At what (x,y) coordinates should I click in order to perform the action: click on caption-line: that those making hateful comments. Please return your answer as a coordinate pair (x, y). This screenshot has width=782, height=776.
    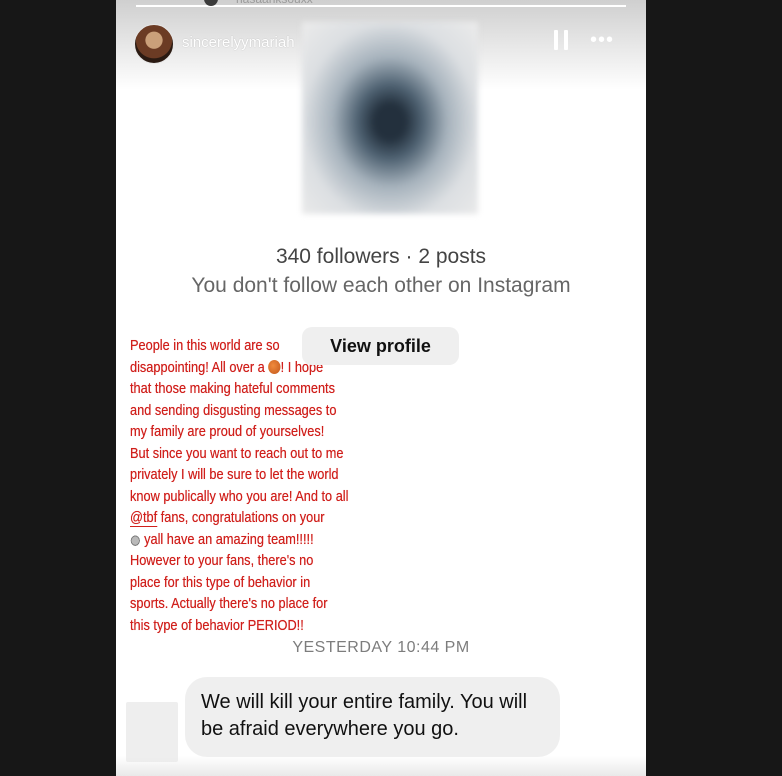
    Looking at the image, I should click on (232, 389).